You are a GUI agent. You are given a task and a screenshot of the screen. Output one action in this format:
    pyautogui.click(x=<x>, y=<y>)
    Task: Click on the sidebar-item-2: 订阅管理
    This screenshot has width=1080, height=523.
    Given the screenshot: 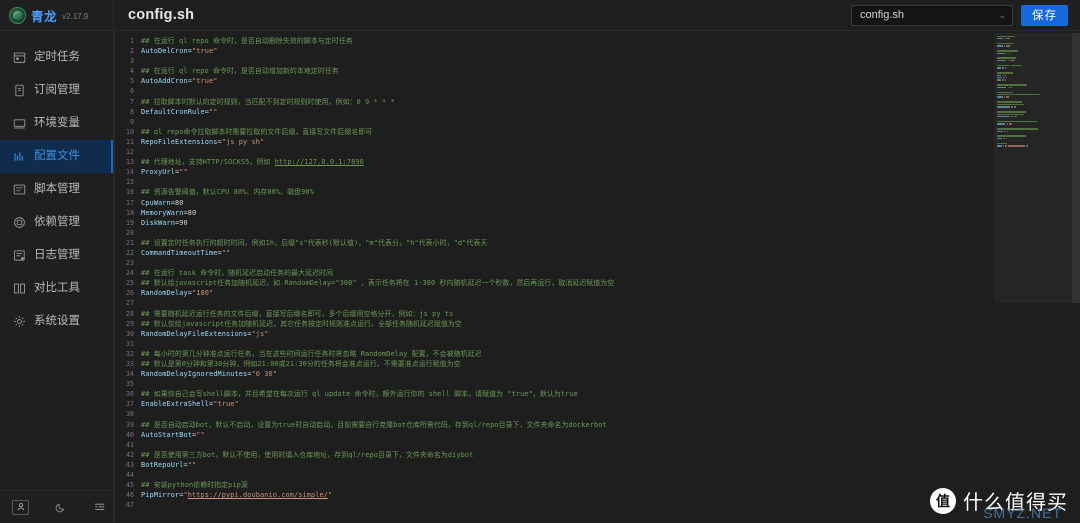 What is the action you would take?
    pyautogui.click(x=56, y=90)
    